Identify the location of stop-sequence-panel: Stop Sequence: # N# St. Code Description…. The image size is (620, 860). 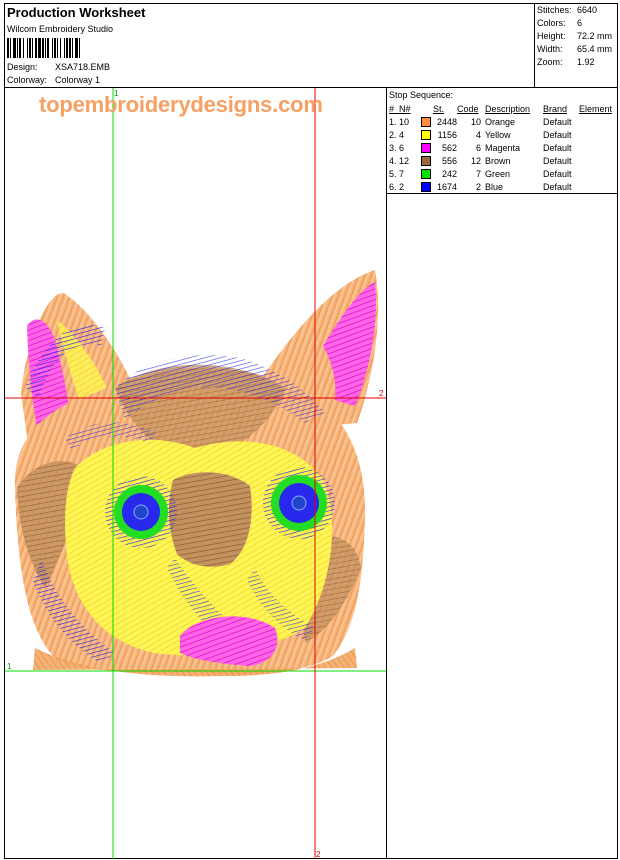
(502, 141).